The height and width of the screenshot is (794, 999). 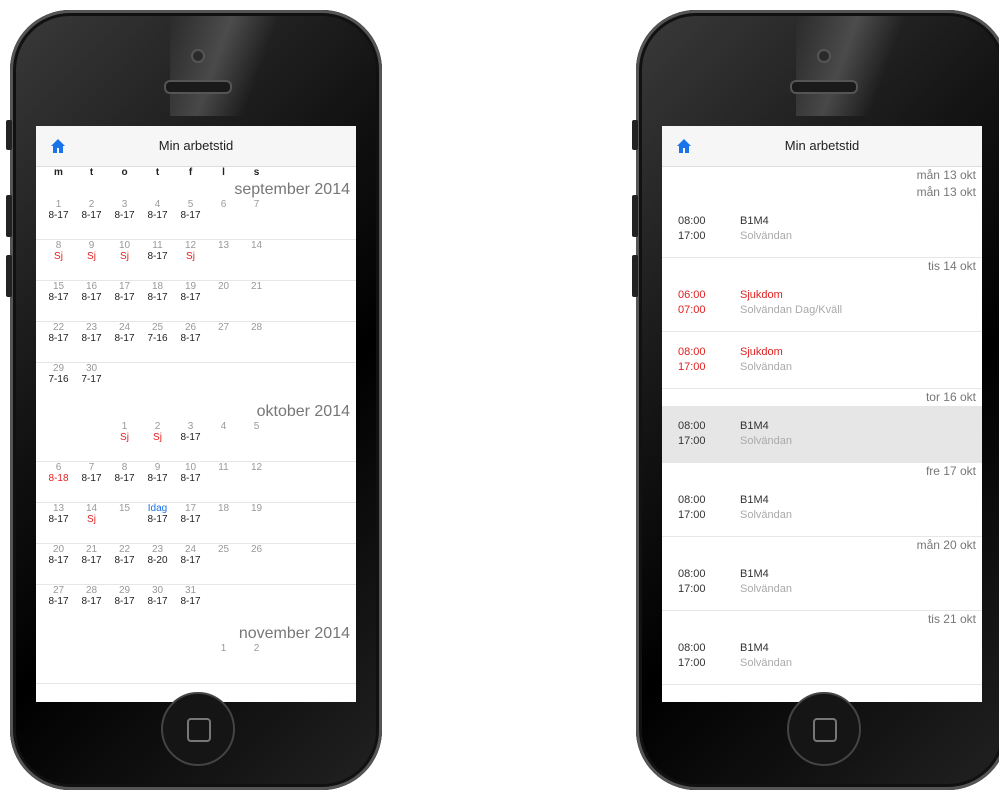 I want to click on calendar-day: 25, so click(x=223, y=564).